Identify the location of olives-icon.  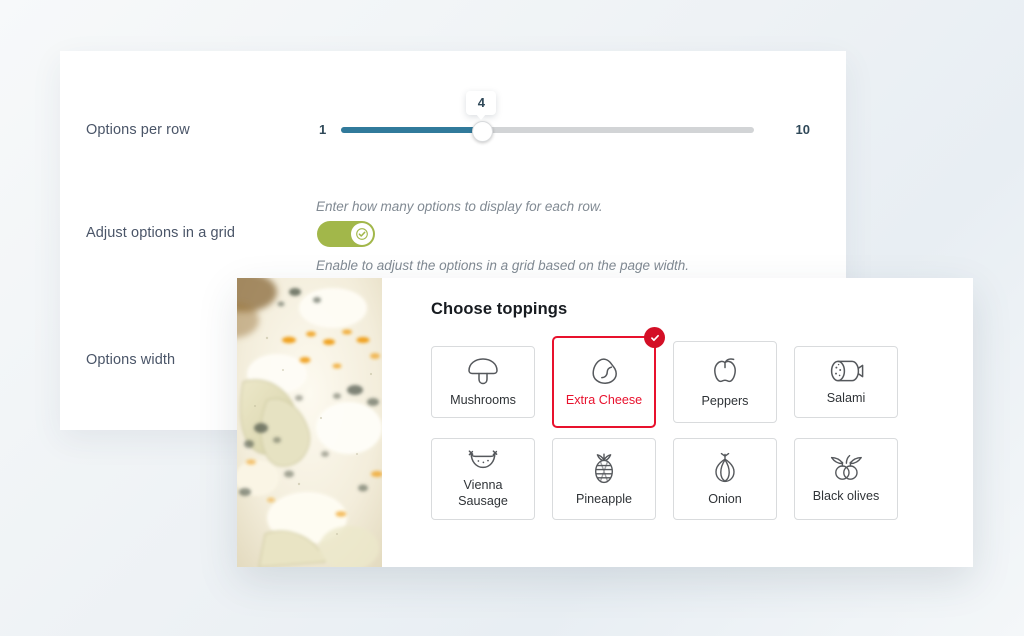
(846, 468).